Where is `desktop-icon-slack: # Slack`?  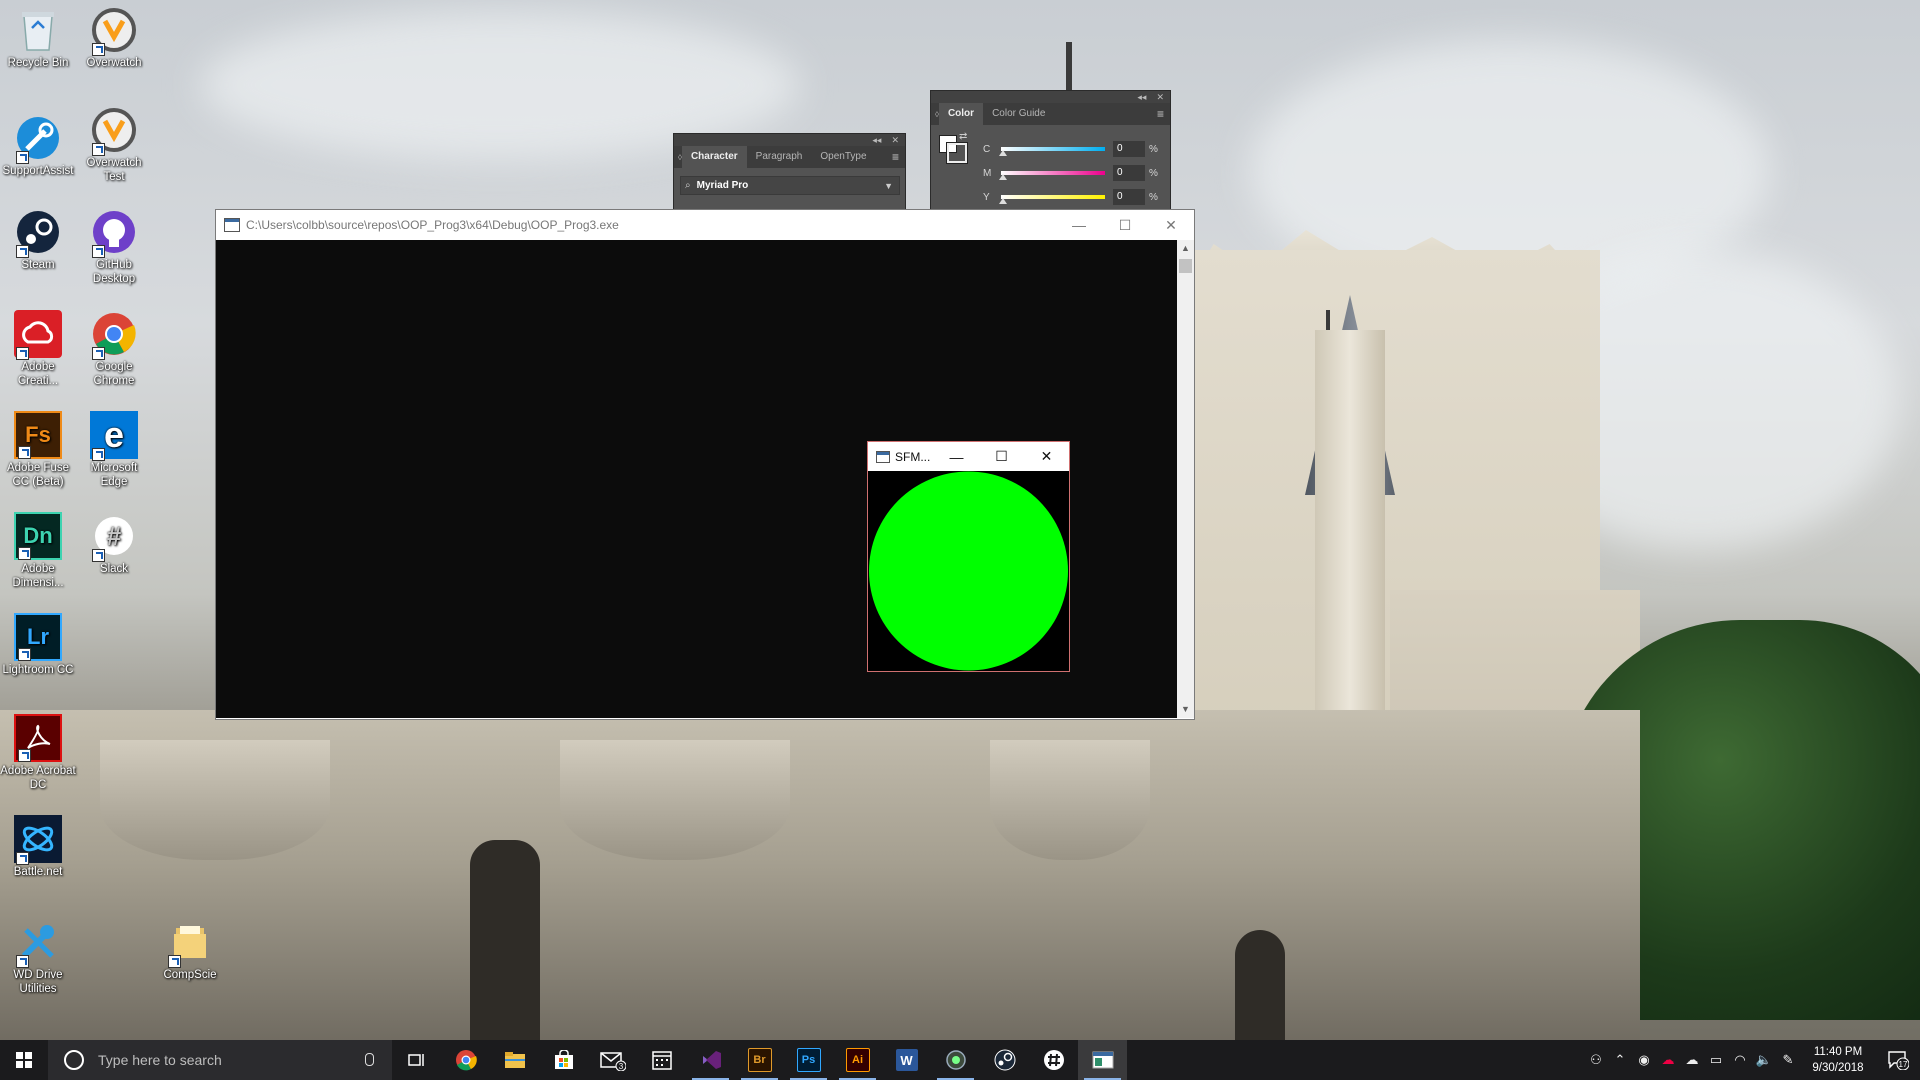
desktop-icon-slack: # Slack is located at coordinates (114, 544).